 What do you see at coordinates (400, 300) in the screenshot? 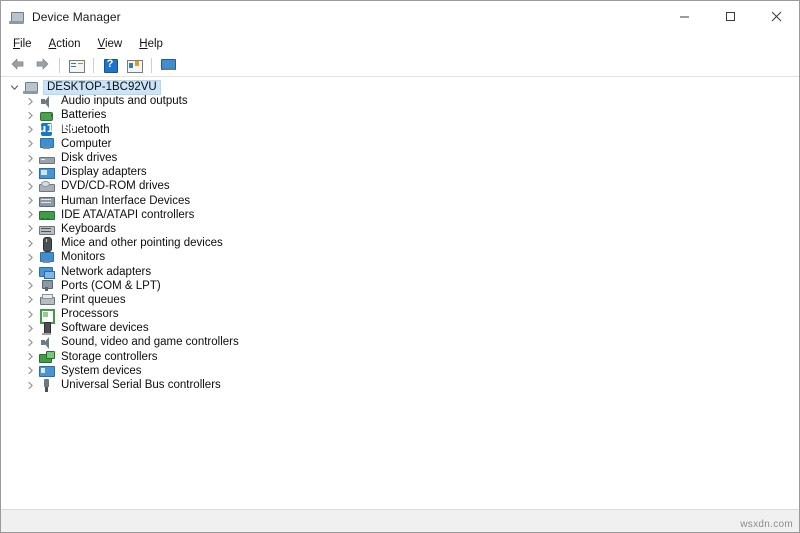
I see `tree-item: Print queues` at bounding box center [400, 300].